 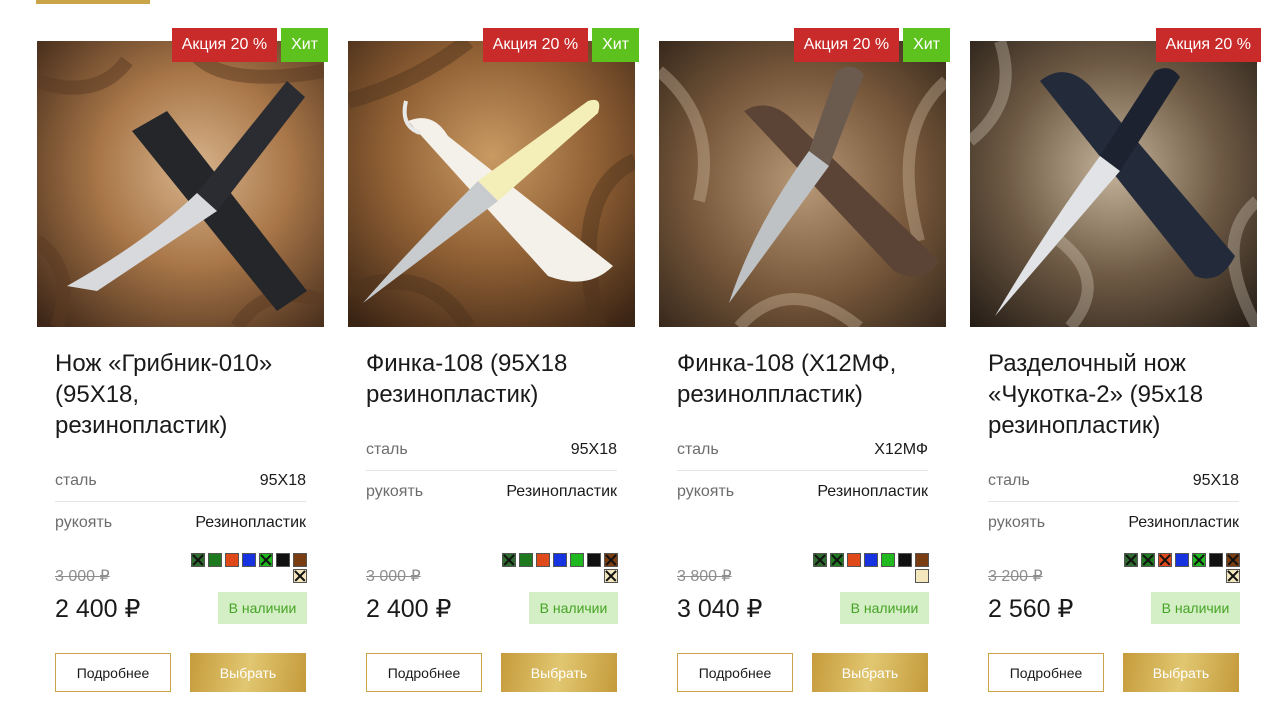 What do you see at coordinates (802, 450) in the screenshot?
I see `spec-row-steel: сталь Х12МФ` at bounding box center [802, 450].